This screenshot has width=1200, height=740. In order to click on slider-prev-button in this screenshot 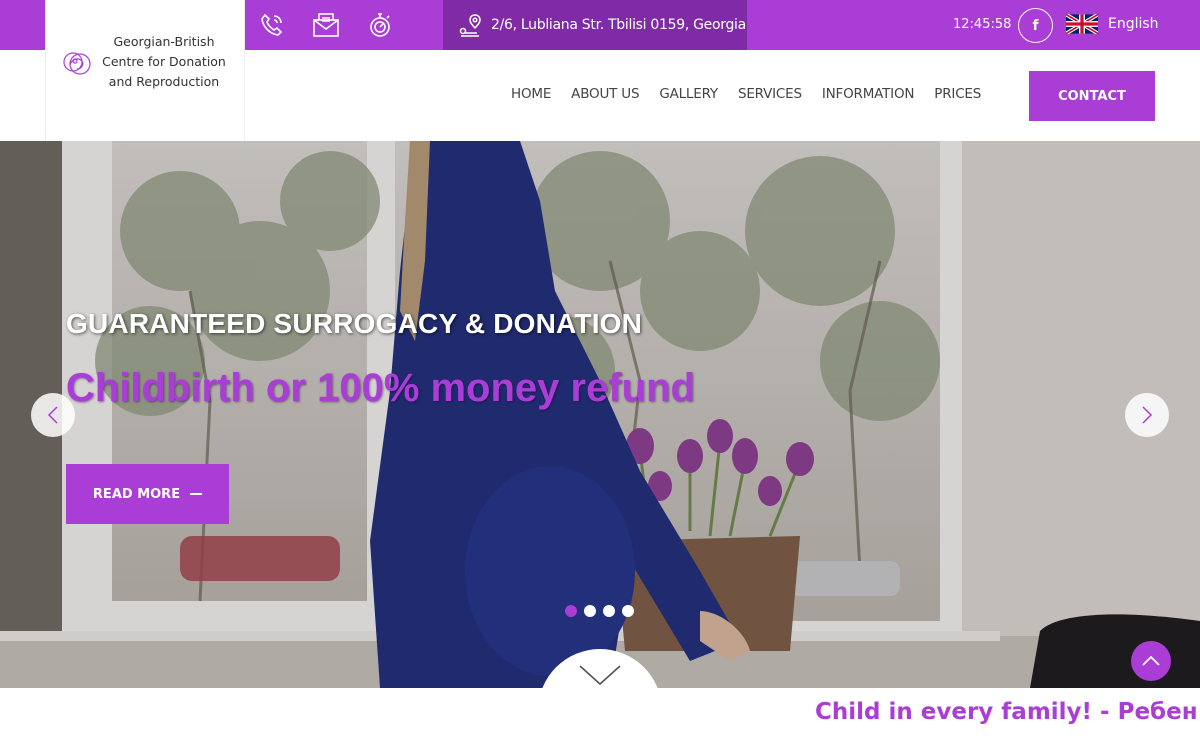, I will do `click(53, 415)`.